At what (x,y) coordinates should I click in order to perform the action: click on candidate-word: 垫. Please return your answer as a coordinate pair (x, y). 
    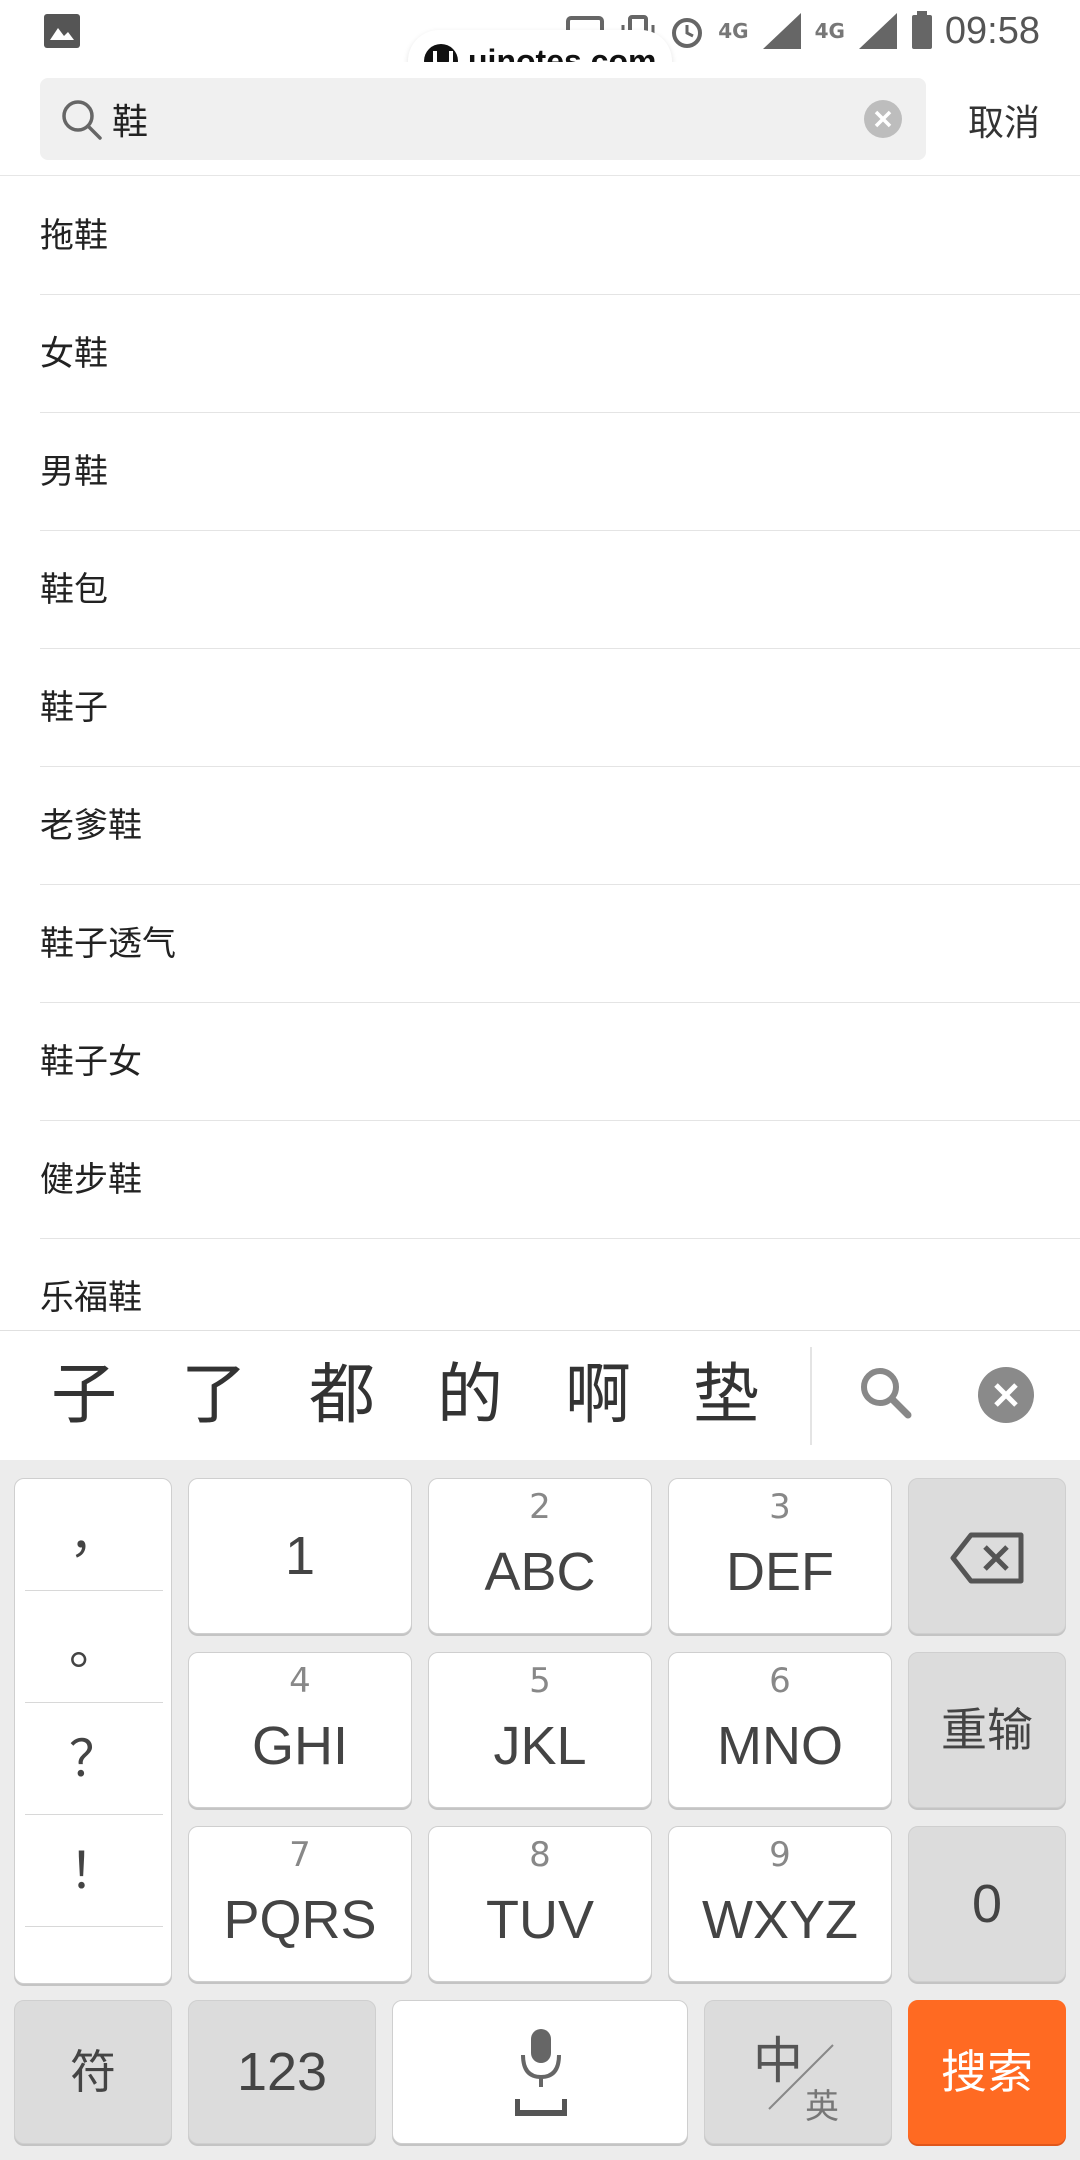
    Looking at the image, I should click on (726, 1395).